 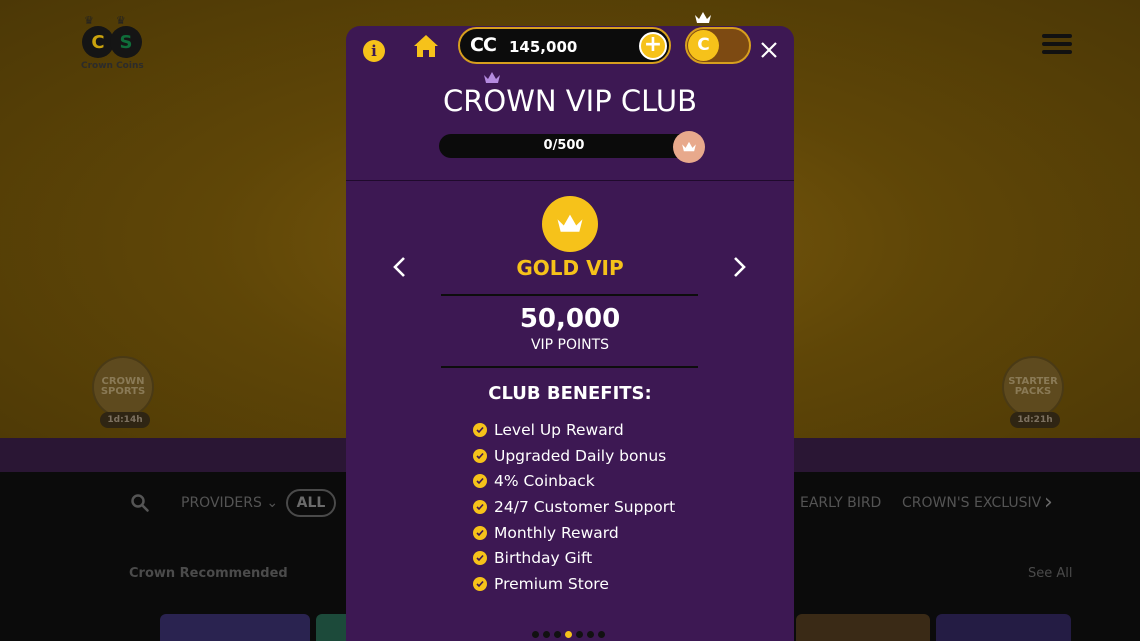 What do you see at coordinates (570, 101) in the screenshot?
I see `page-title: CROWN VIP CLUB` at bounding box center [570, 101].